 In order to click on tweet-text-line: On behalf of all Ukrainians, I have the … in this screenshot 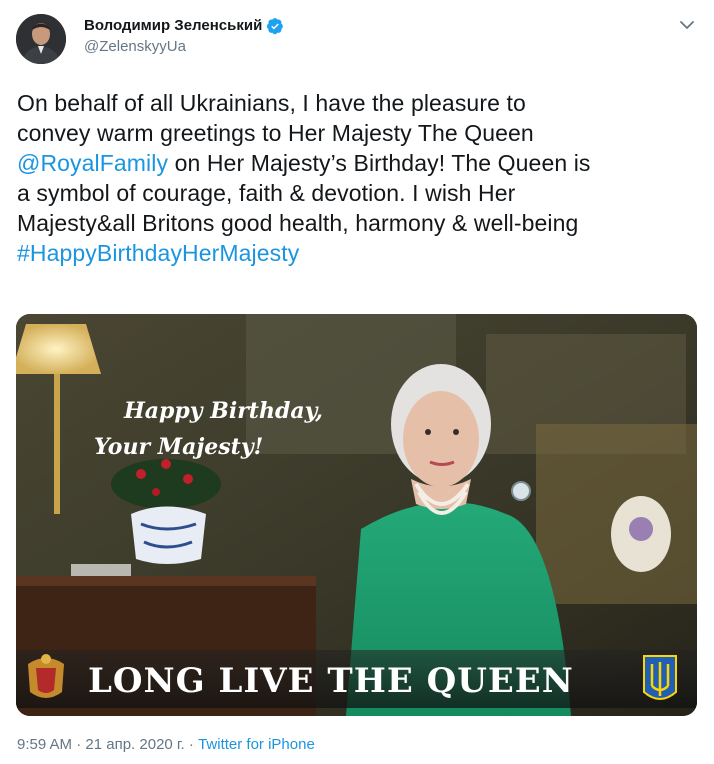, I will do `click(271, 103)`.